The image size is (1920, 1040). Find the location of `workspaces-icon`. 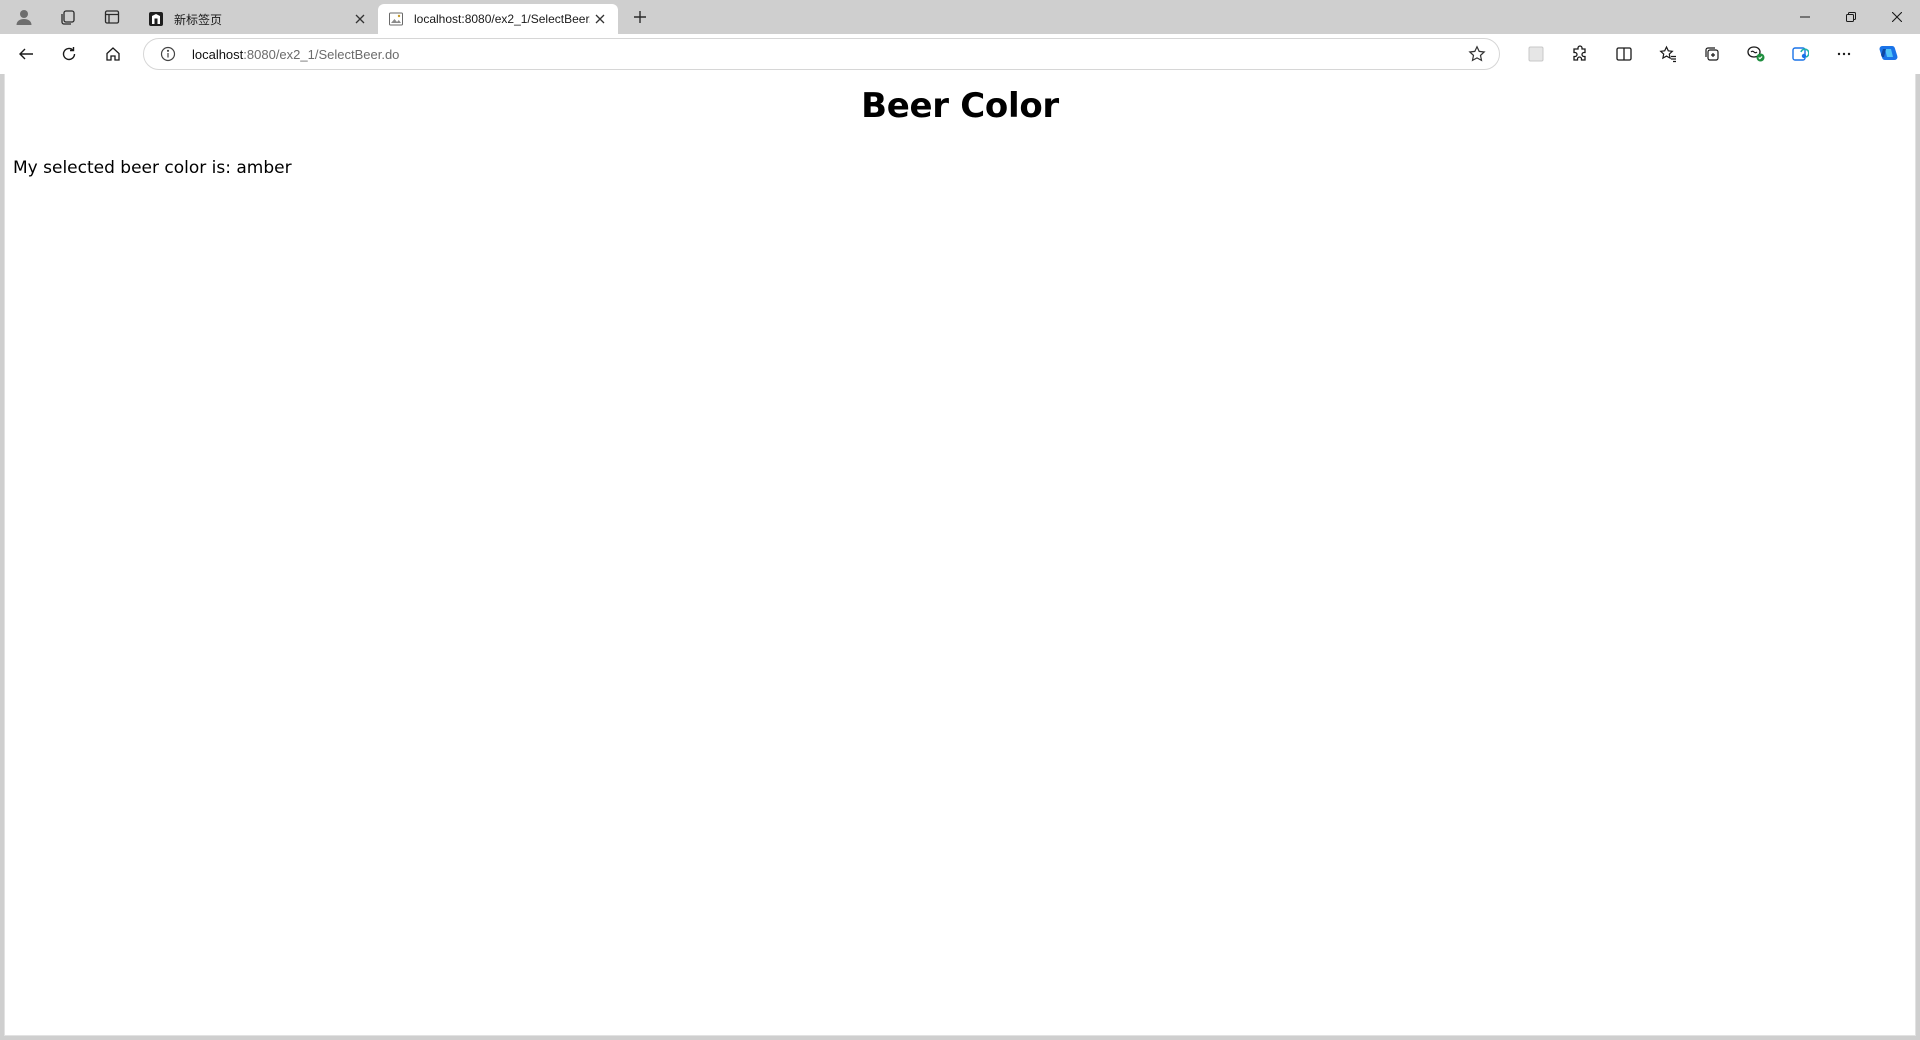

workspaces-icon is located at coordinates (68, 17).